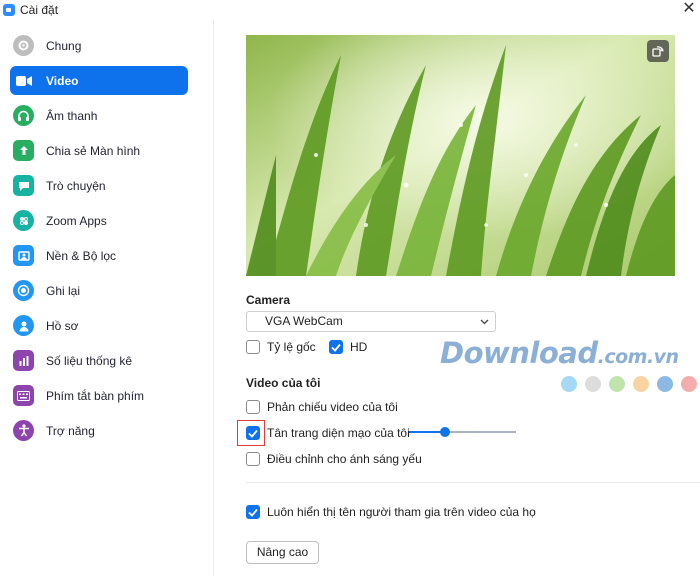 The image size is (700, 576). I want to click on keyboard-icon, so click(23, 395).